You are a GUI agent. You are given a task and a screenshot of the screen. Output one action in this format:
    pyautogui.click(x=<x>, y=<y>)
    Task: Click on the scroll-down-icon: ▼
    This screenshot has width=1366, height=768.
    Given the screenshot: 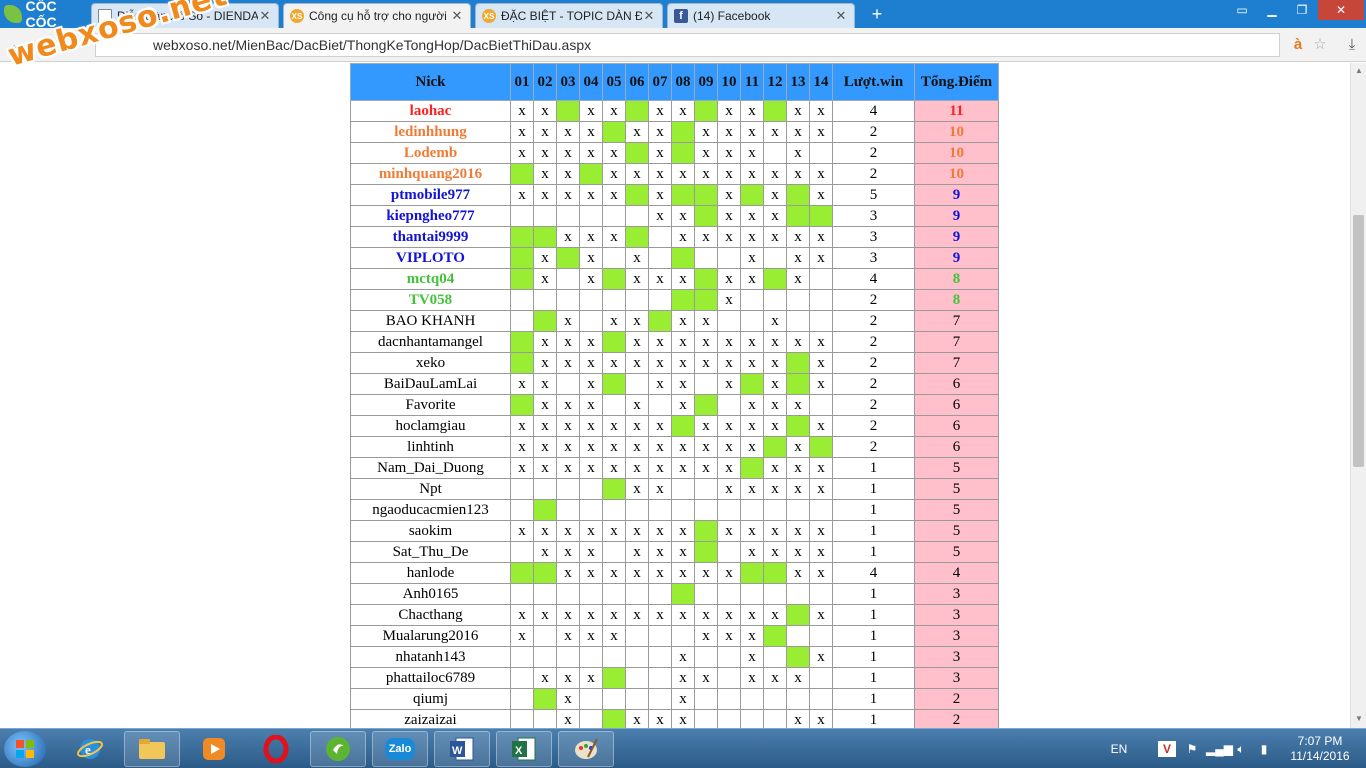 What is the action you would take?
    pyautogui.click(x=1358, y=719)
    